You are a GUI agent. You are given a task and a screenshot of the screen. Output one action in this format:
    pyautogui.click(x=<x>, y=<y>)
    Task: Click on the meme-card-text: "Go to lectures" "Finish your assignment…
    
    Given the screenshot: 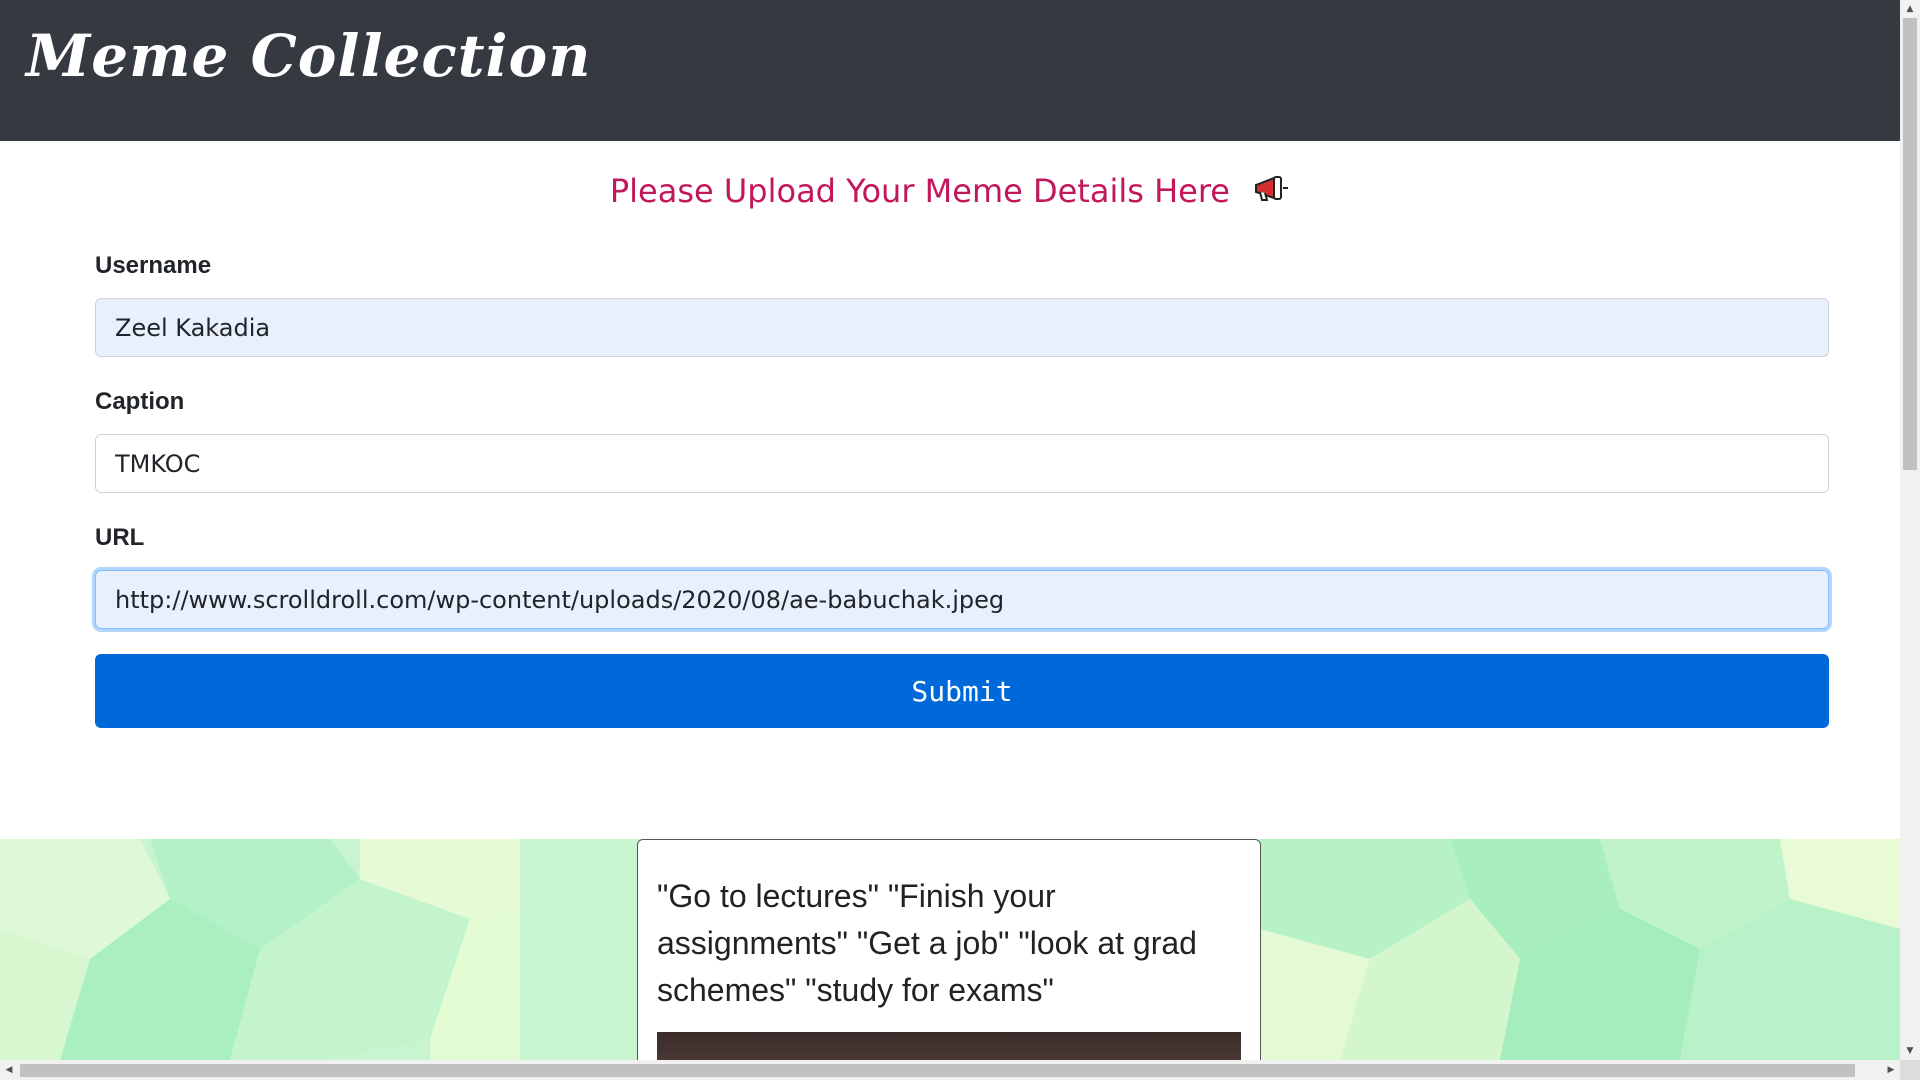 What is the action you would take?
    pyautogui.click(x=927, y=943)
    